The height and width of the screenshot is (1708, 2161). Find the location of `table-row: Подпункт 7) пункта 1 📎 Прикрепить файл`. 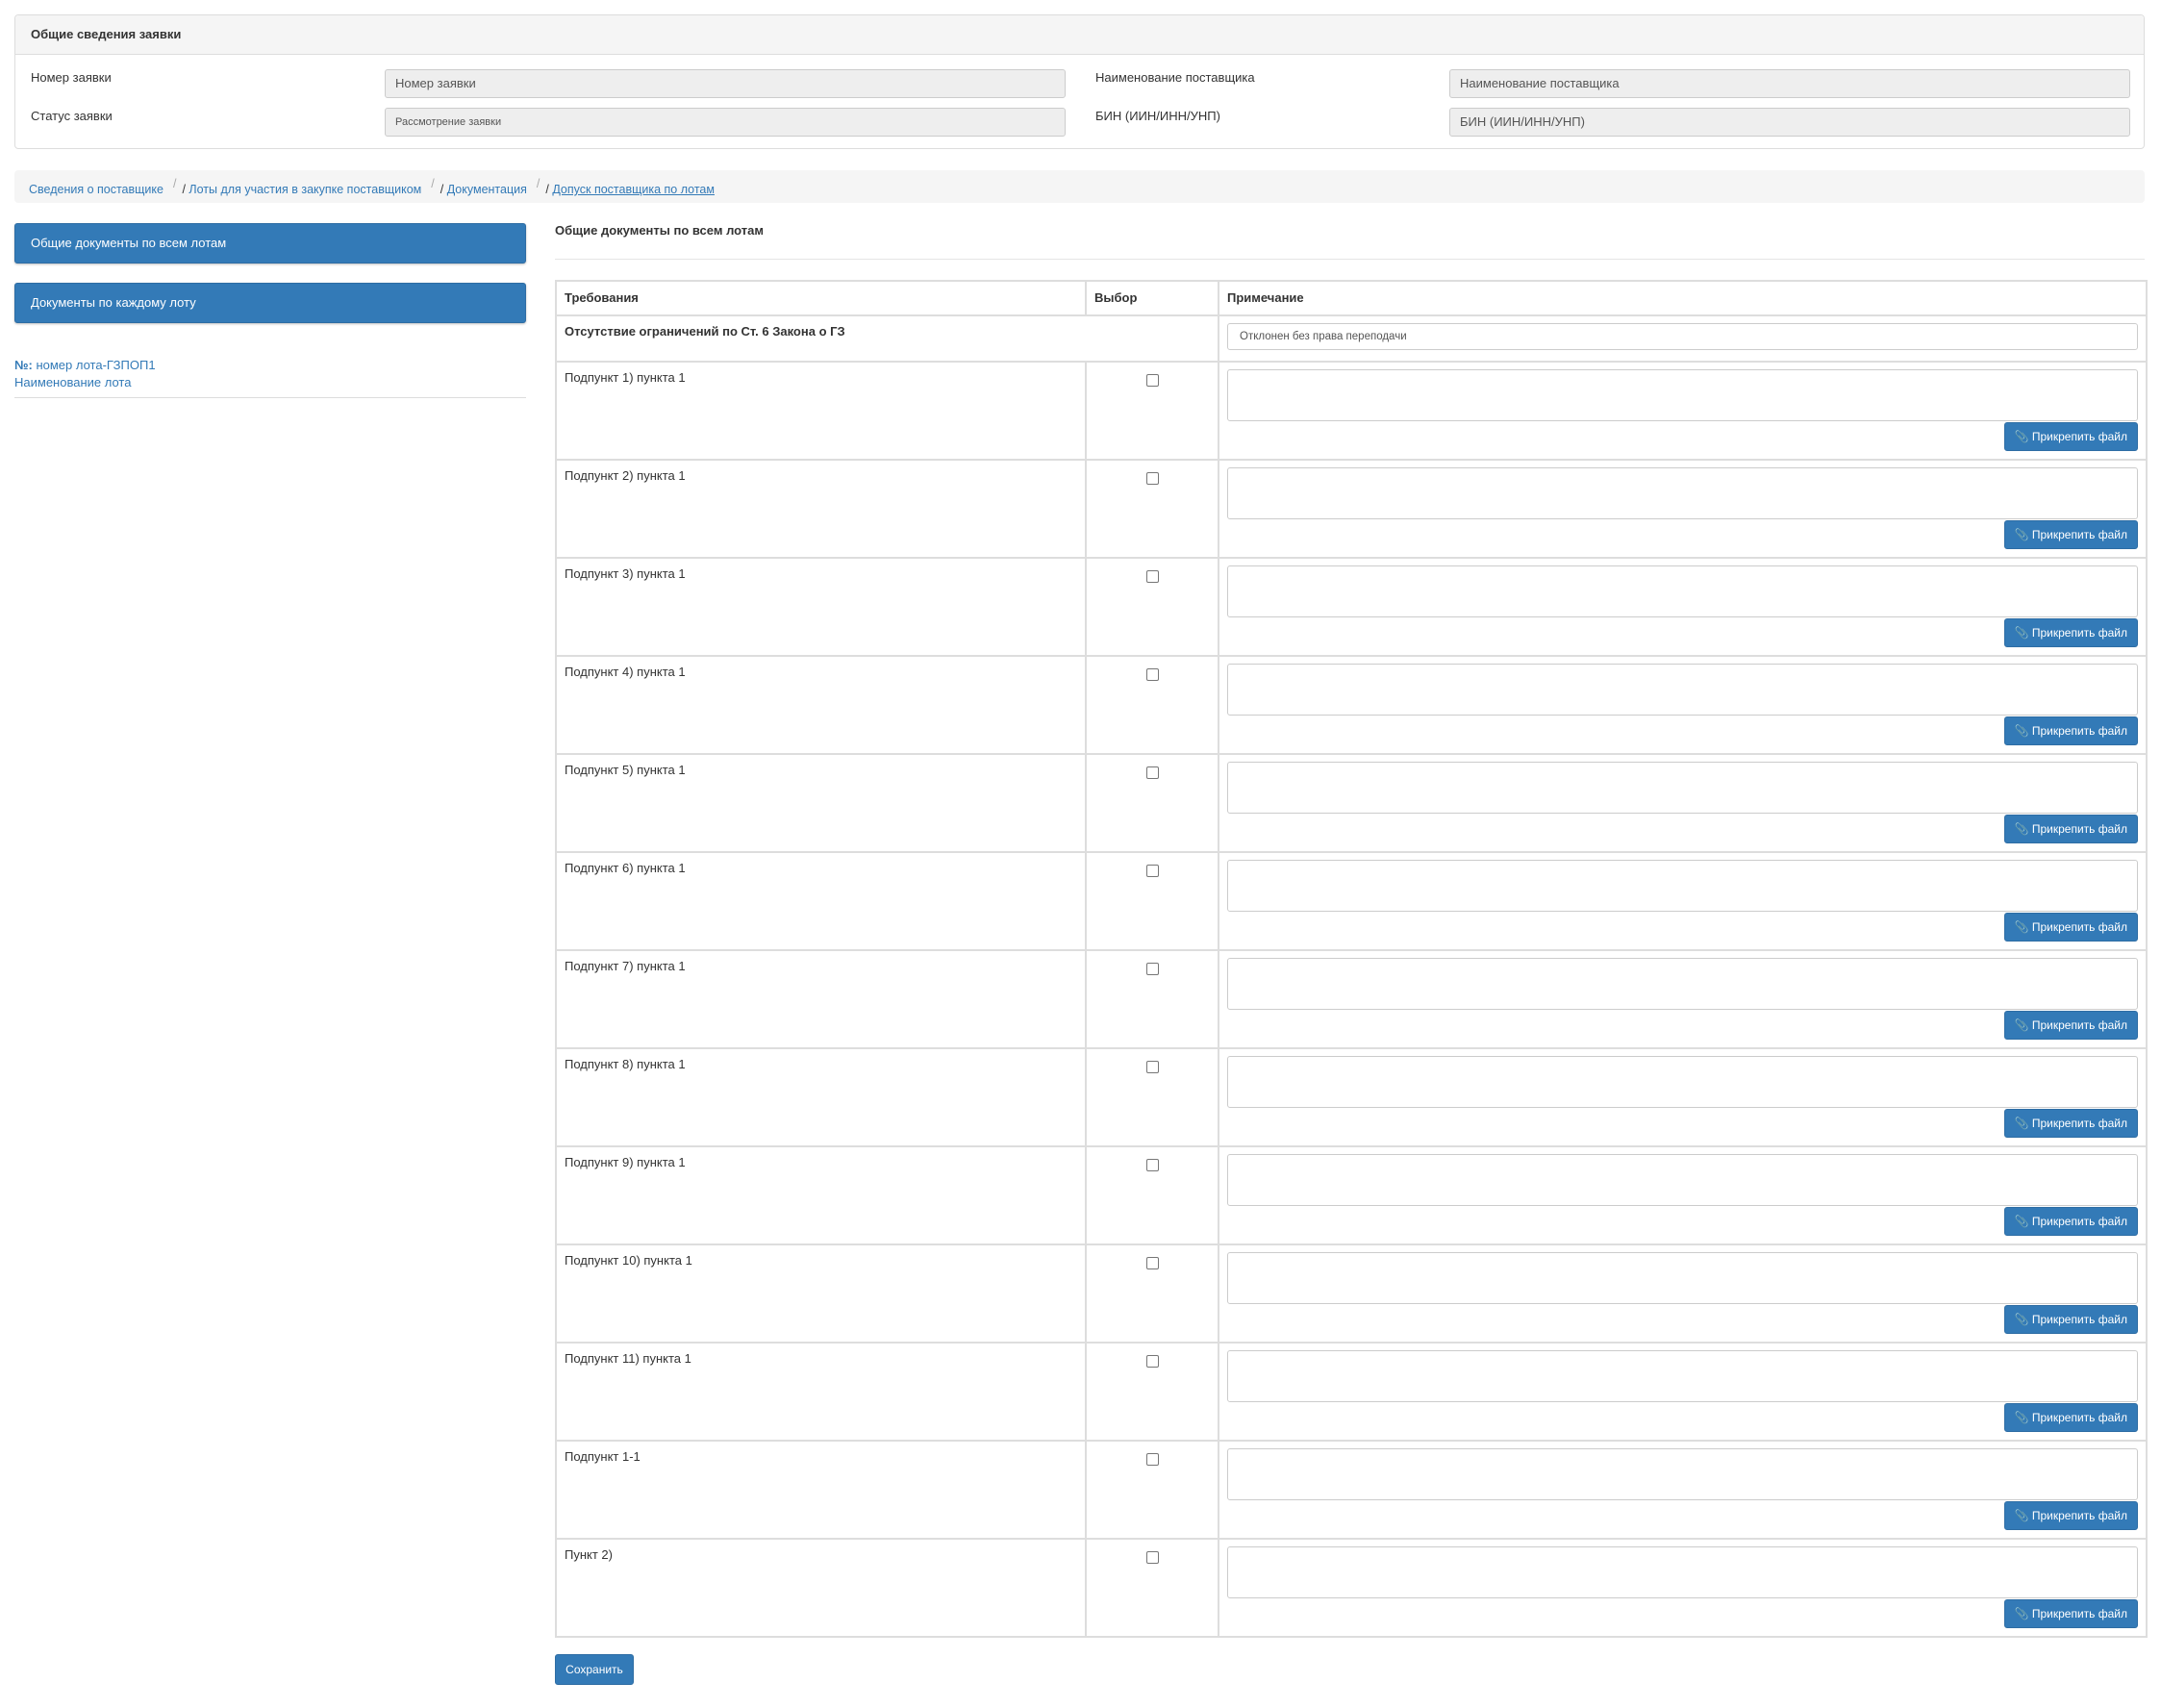

table-row: Подпункт 7) пункта 1 📎 Прикрепить файл is located at coordinates (1351, 999).